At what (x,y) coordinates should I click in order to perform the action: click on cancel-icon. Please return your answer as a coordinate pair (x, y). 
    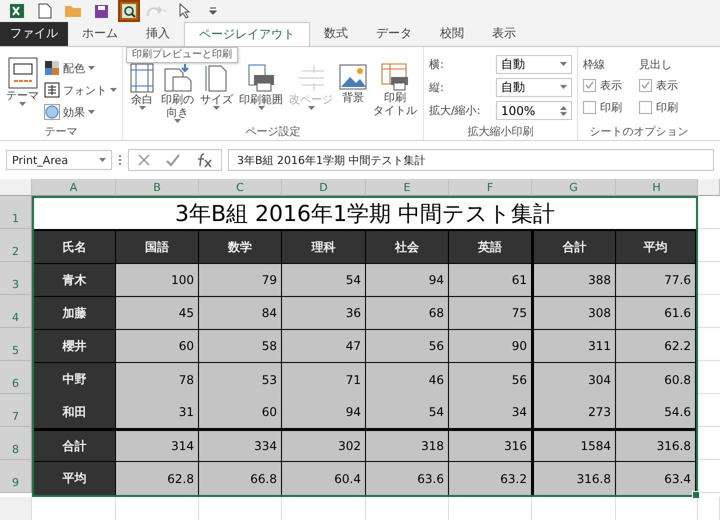
    Looking at the image, I should click on (144, 160).